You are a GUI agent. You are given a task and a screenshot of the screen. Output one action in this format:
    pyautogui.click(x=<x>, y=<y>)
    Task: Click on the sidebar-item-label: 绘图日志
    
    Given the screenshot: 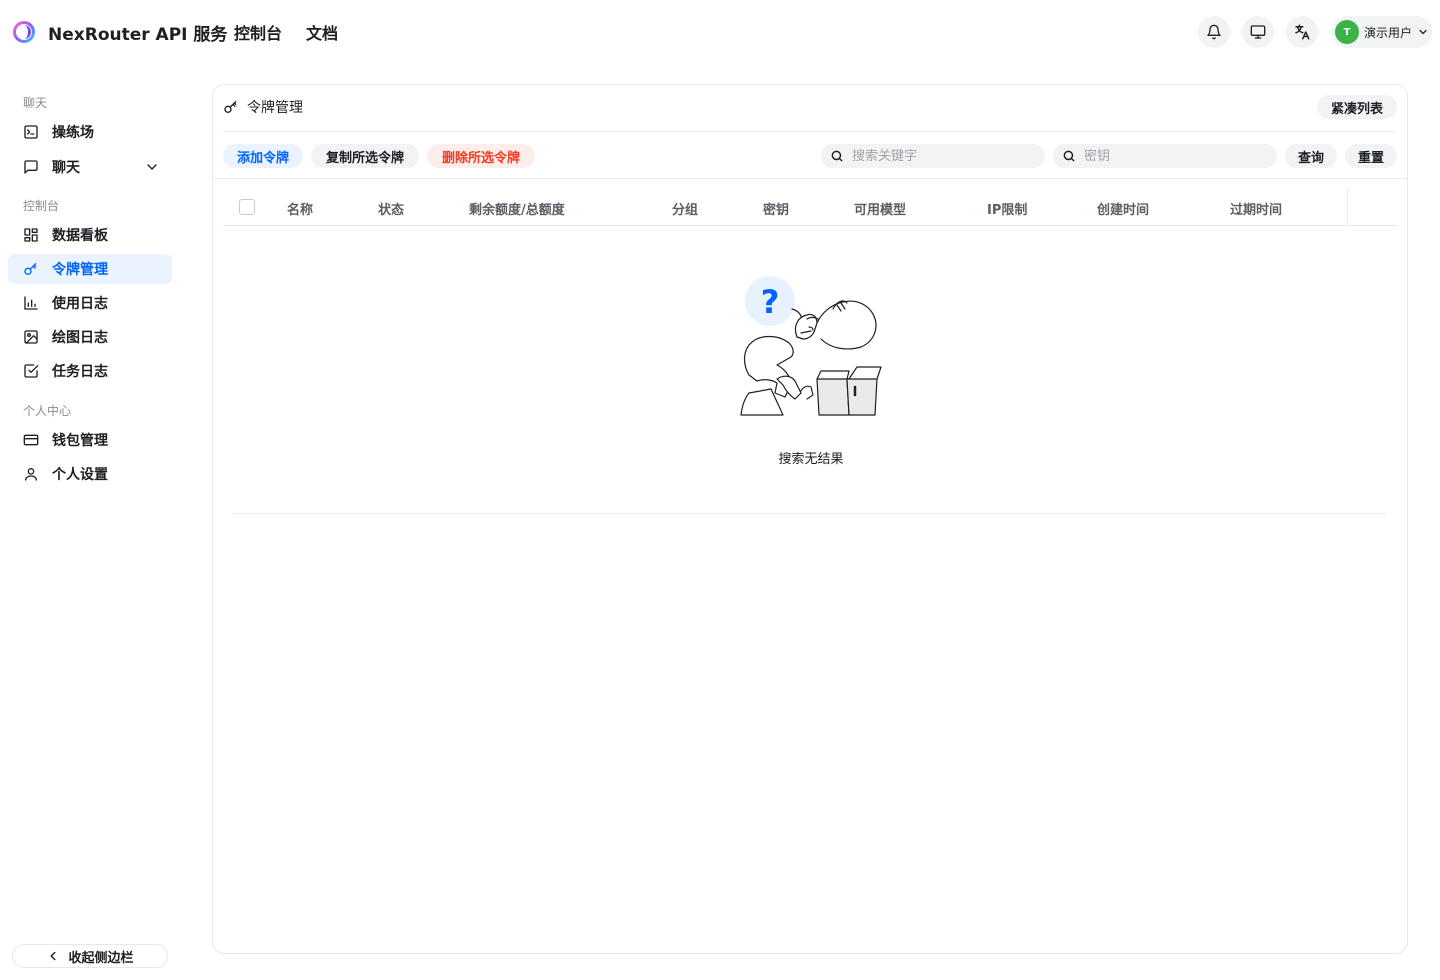 What is the action you would take?
    pyautogui.click(x=80, y=338)
    